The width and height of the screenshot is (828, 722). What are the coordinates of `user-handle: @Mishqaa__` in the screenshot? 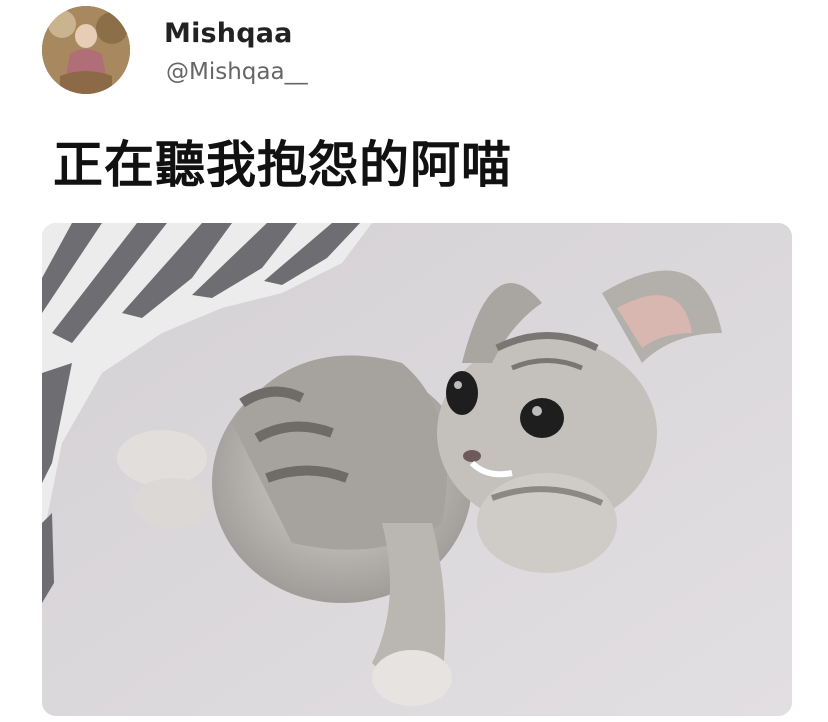 It's located at (237, 72).